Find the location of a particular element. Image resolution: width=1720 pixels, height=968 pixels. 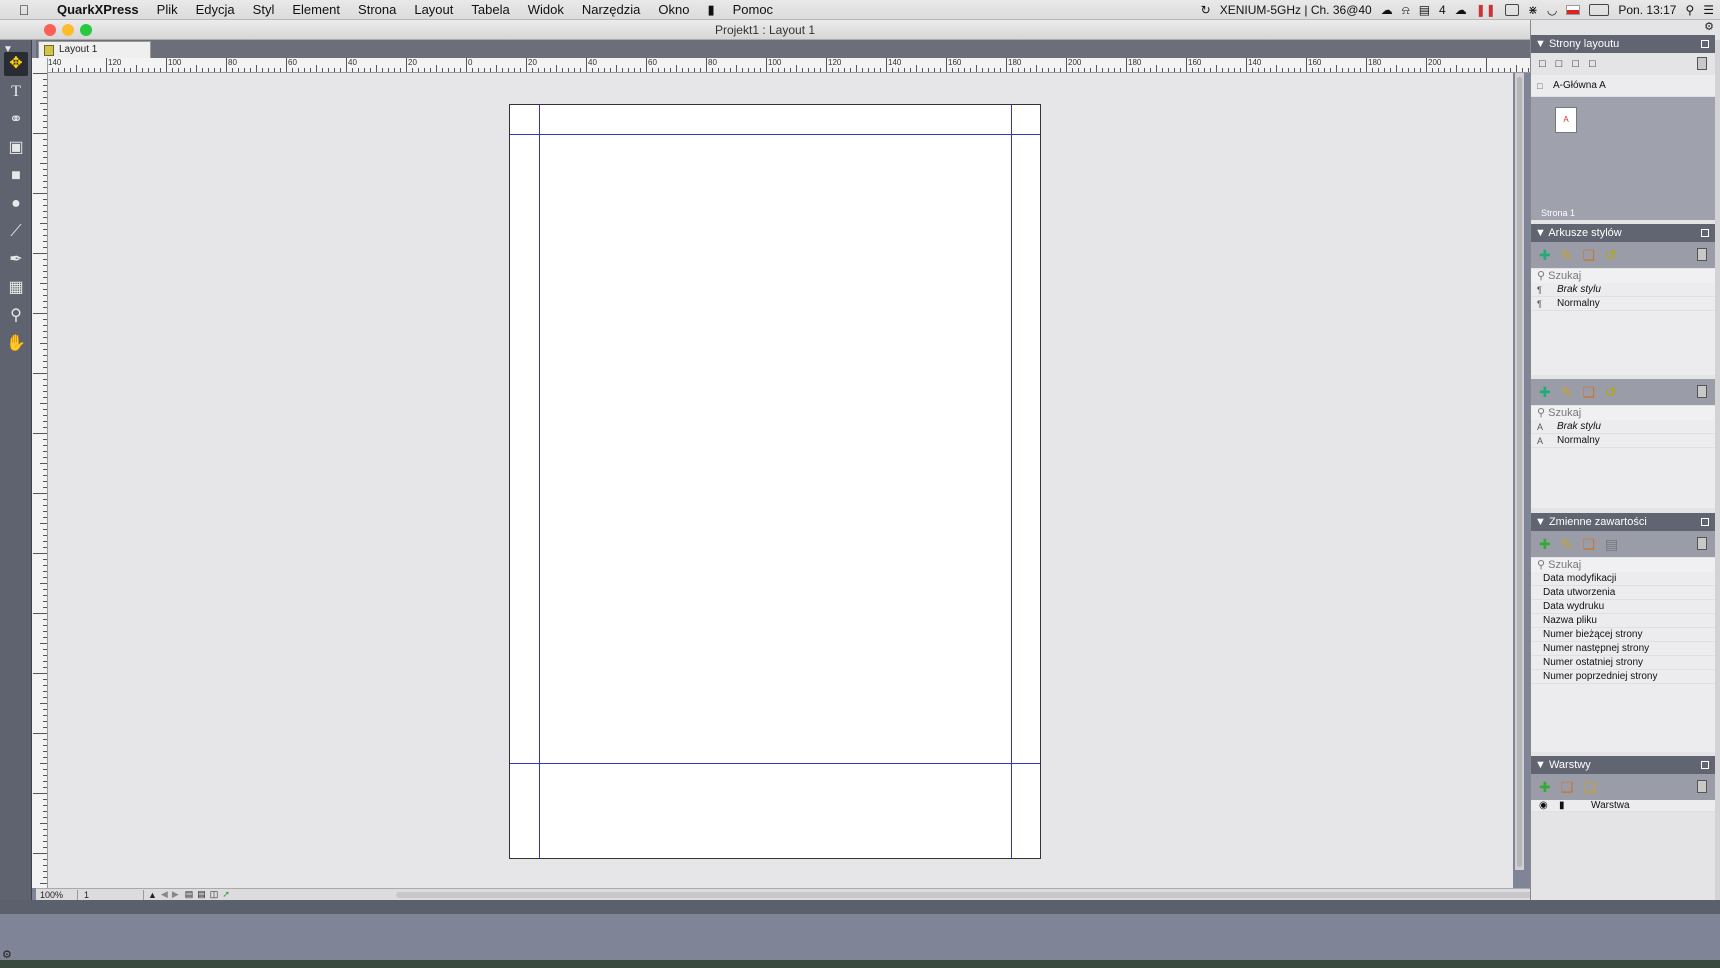

clock: Pon. 13:17 is located at coordinates (1647, 10).